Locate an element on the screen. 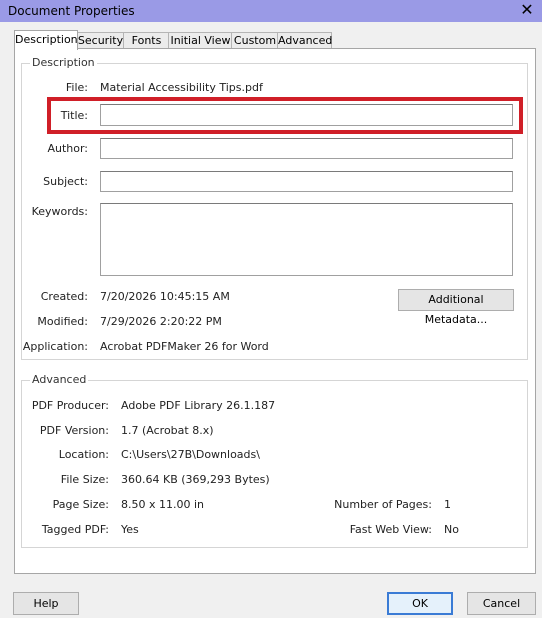 Image resolution: width=542 pixels, height=618 pixels. modified-label: Modified: is located at coordinates (62, 321).